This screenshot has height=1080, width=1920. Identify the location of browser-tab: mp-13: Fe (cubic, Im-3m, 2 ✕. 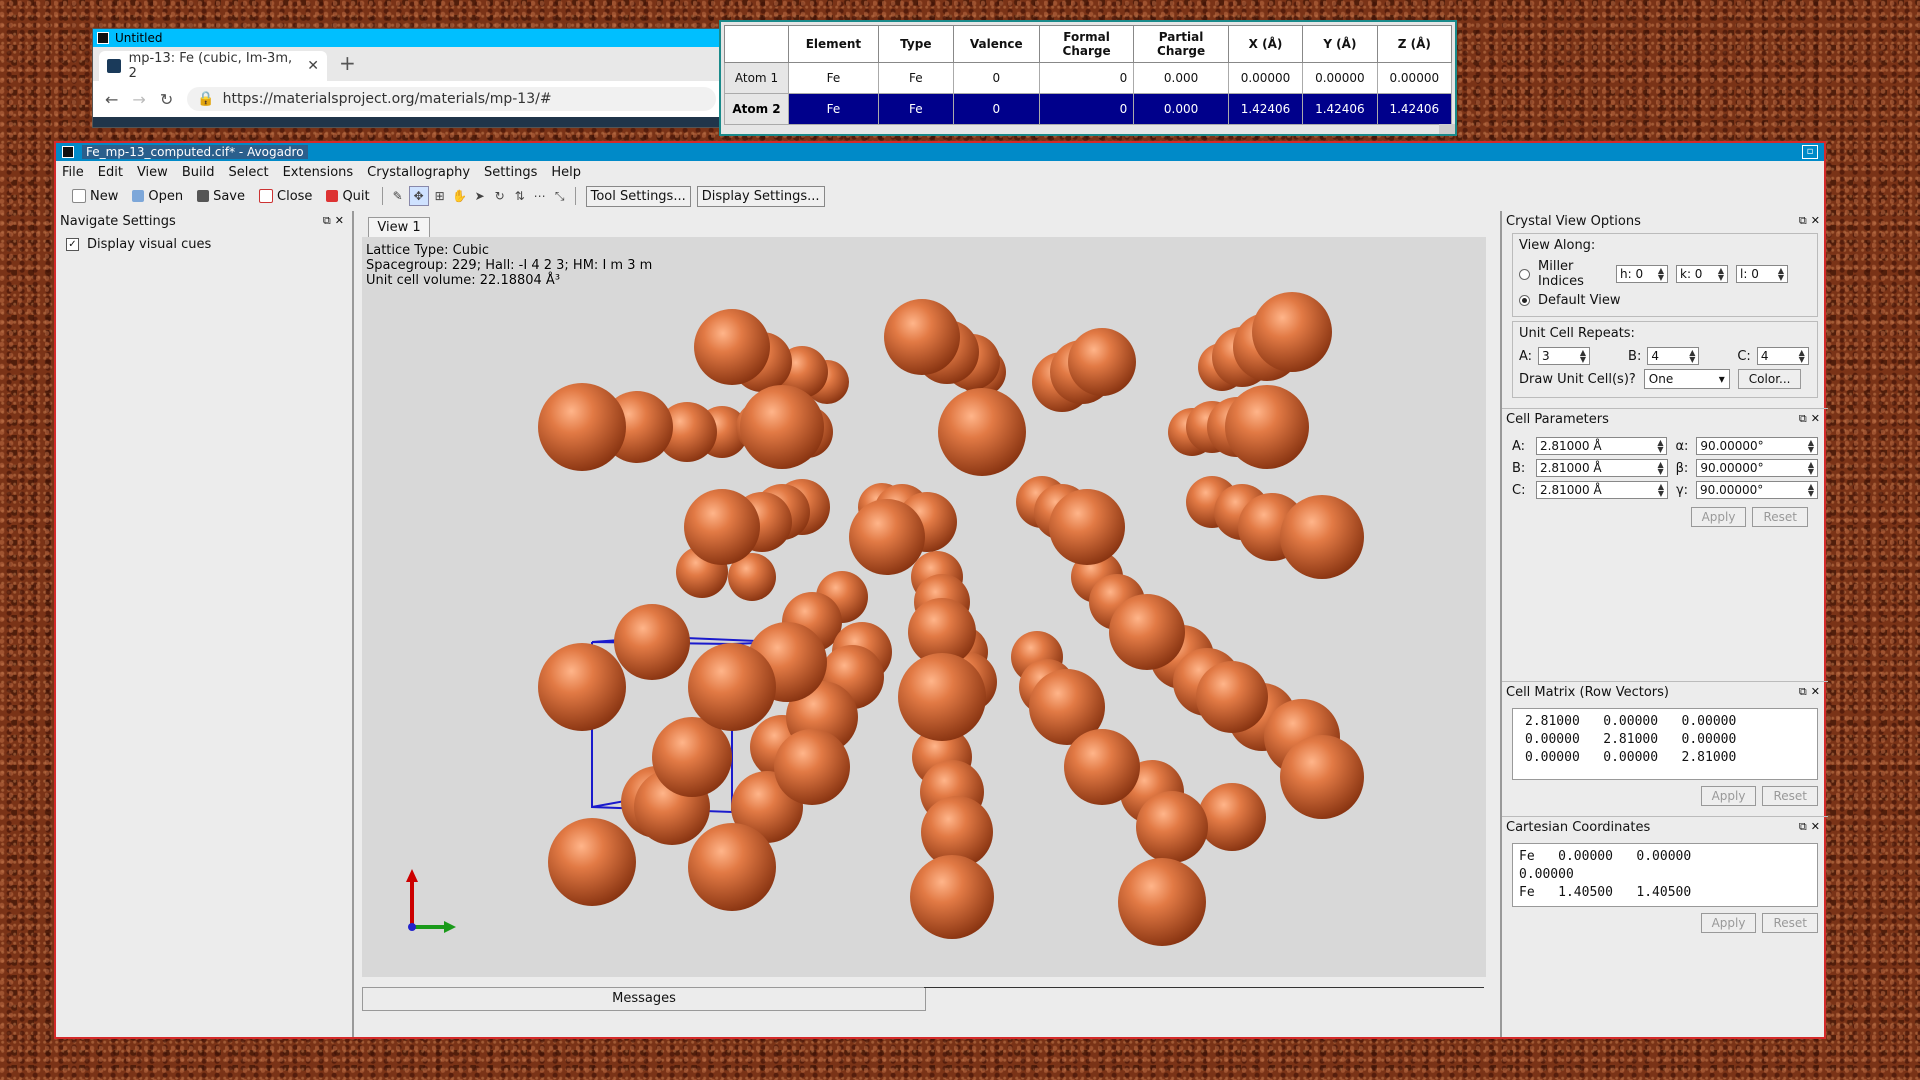
(213, 66).